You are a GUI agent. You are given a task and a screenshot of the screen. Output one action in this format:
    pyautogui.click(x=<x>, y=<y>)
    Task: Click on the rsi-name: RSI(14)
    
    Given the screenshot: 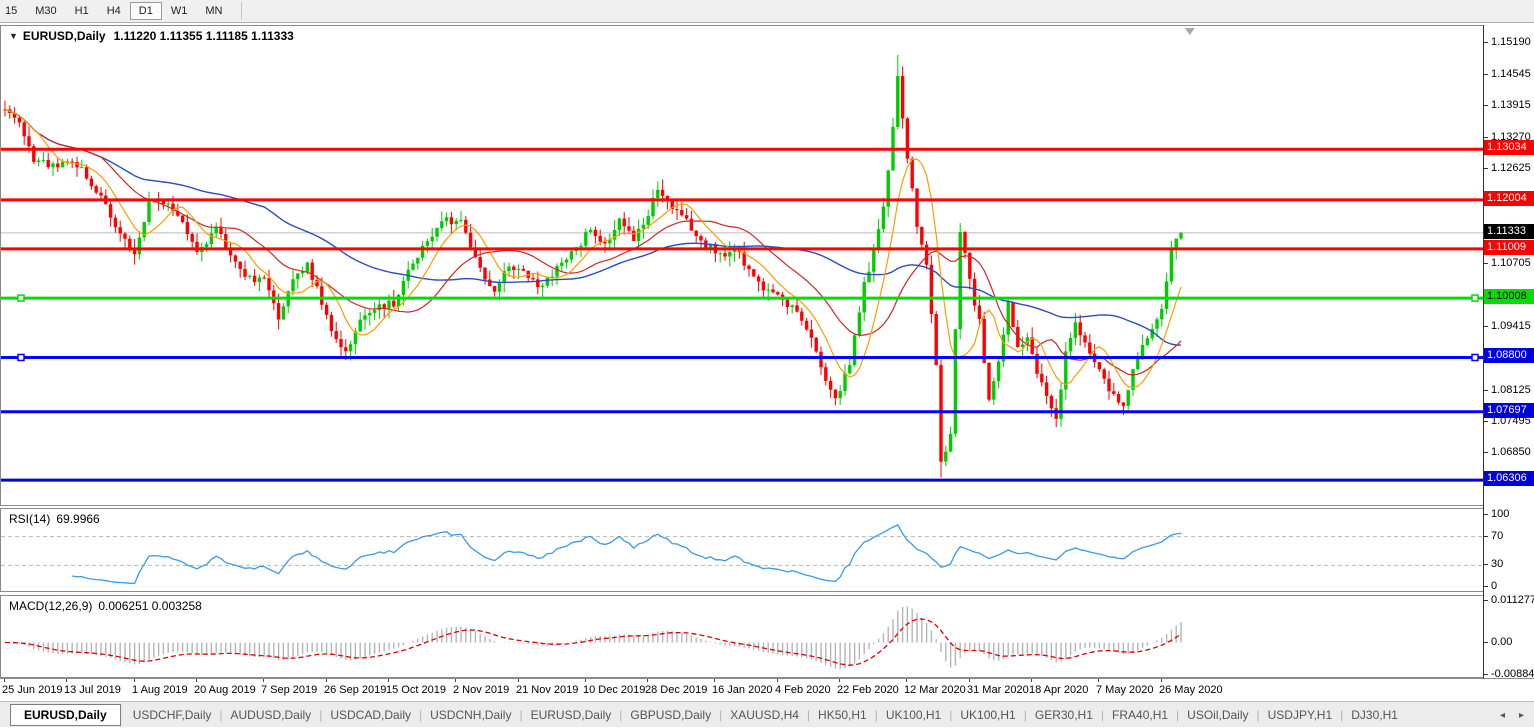 What is the action you would take?
    pyautogui.click(x=30, y=519)
    